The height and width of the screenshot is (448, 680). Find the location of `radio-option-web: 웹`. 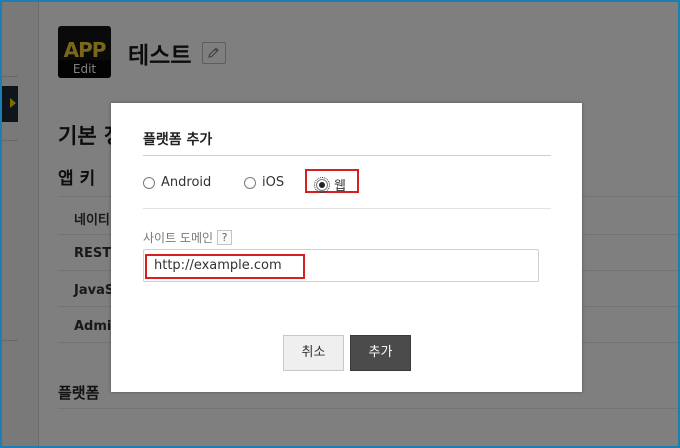

radio-option-web: 웹 is located at coordinates (330, 184).